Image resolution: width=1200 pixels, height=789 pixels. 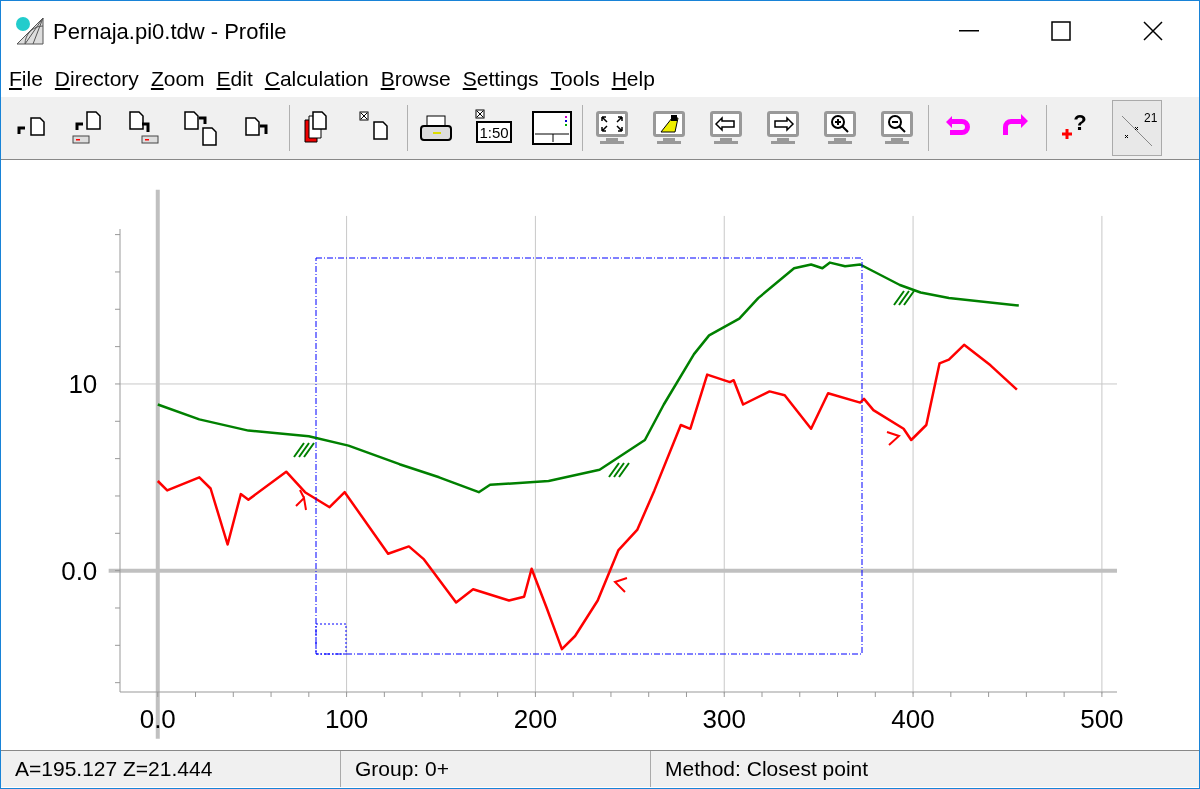 What do you see at coordinates (83, 383) in the screenshot?
I see `y-tick-label: 10` at bounding box center [83, 383].